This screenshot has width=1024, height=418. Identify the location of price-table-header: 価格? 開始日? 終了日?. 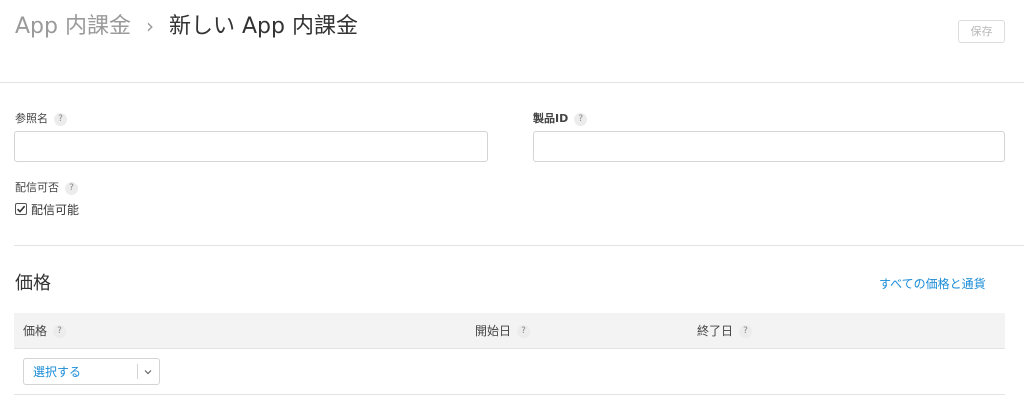
(509, 331).